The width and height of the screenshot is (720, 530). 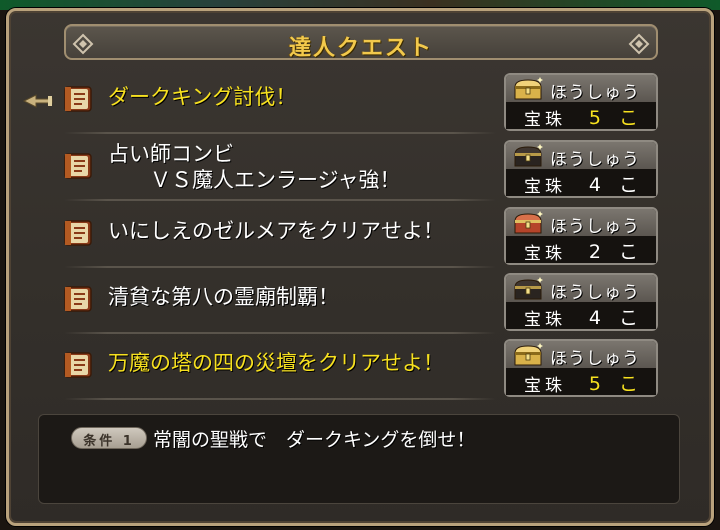 I want to click on quest-name: 占い師コンビ ＶＳ魔人エンラージャ強！, so click(x=254, y=167).